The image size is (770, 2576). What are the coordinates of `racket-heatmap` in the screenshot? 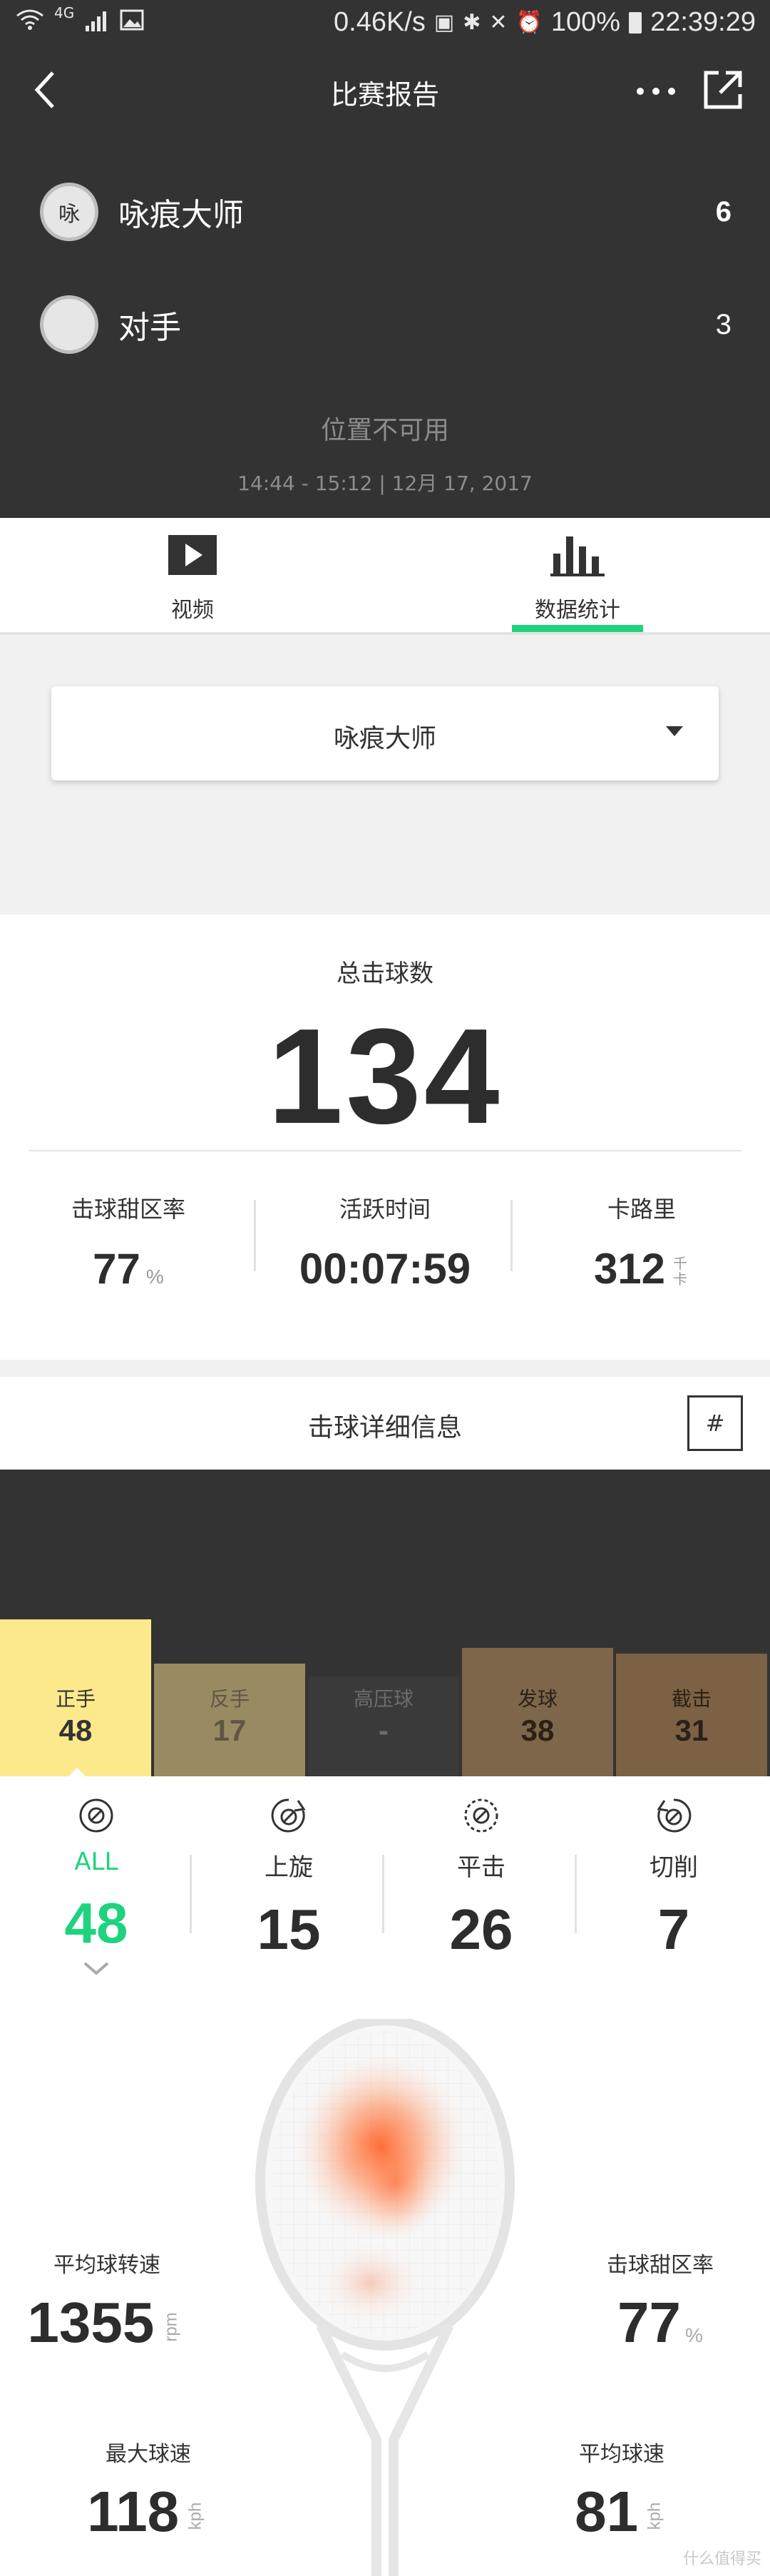 It's located at (385, 2297).